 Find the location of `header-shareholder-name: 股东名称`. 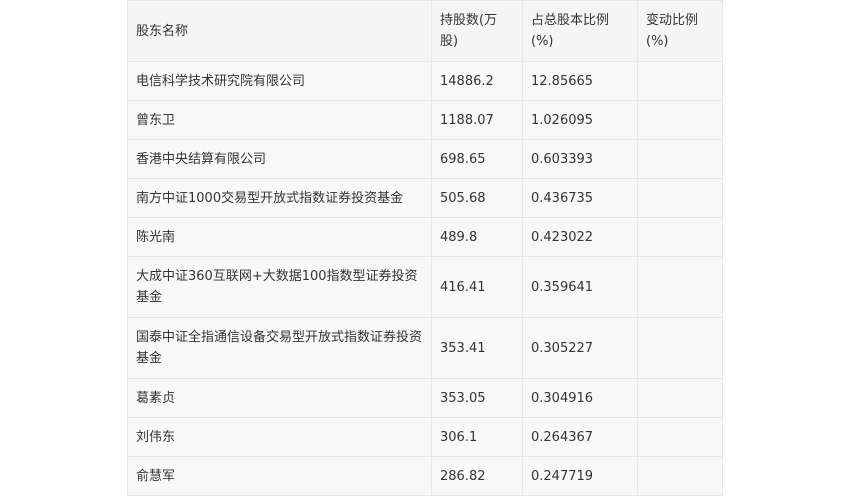

header-shareholder-name: 股东名称 is located at coordinates (279, 31).